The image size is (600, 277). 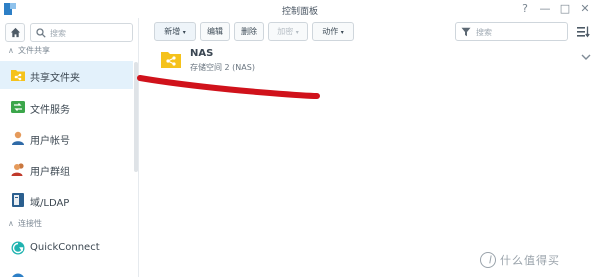 What do you see at coordinates (66, 271) in the screenshot?
I see `sidebar-item-partial` at bounding box center [66, 271].